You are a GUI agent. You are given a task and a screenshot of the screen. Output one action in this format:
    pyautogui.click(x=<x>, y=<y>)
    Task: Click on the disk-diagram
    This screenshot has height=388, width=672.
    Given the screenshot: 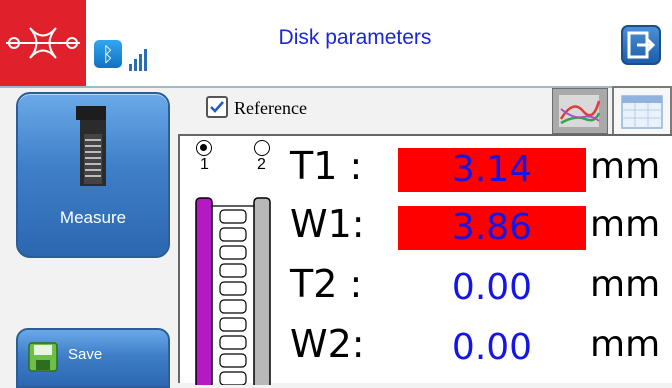 What is the action you would take?
    pyautogui.click(x=233, y=291)
    